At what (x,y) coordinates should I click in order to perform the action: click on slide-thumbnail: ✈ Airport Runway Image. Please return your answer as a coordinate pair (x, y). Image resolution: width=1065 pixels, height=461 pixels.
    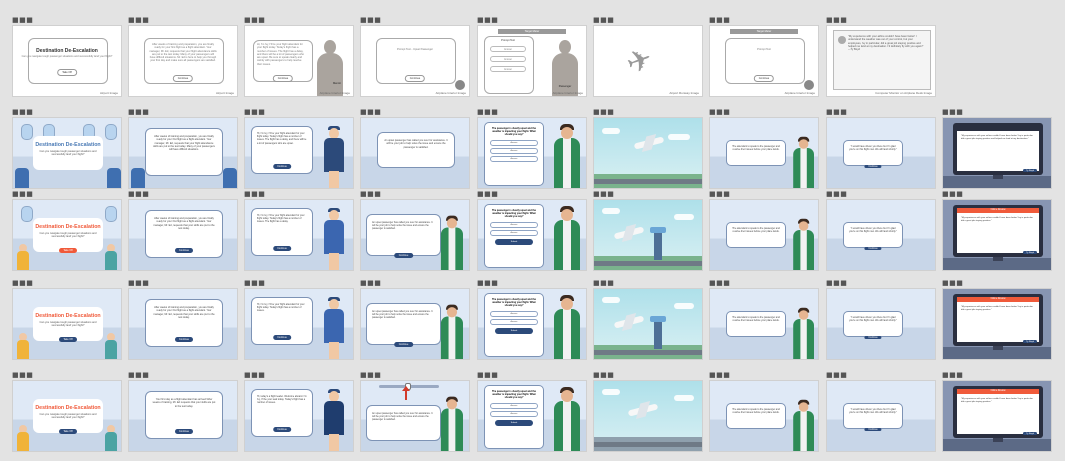
    Looking at the image, I should click on (648, 61).